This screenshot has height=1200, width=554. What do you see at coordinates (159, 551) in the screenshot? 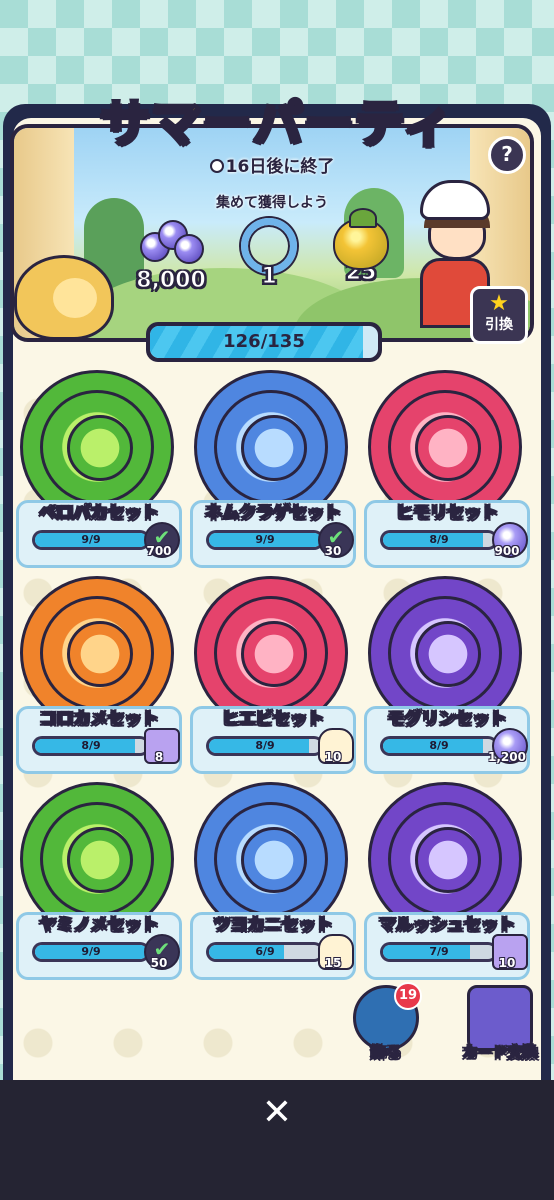
I see `set-reward-value: 700` at bounding box center [159, 551].